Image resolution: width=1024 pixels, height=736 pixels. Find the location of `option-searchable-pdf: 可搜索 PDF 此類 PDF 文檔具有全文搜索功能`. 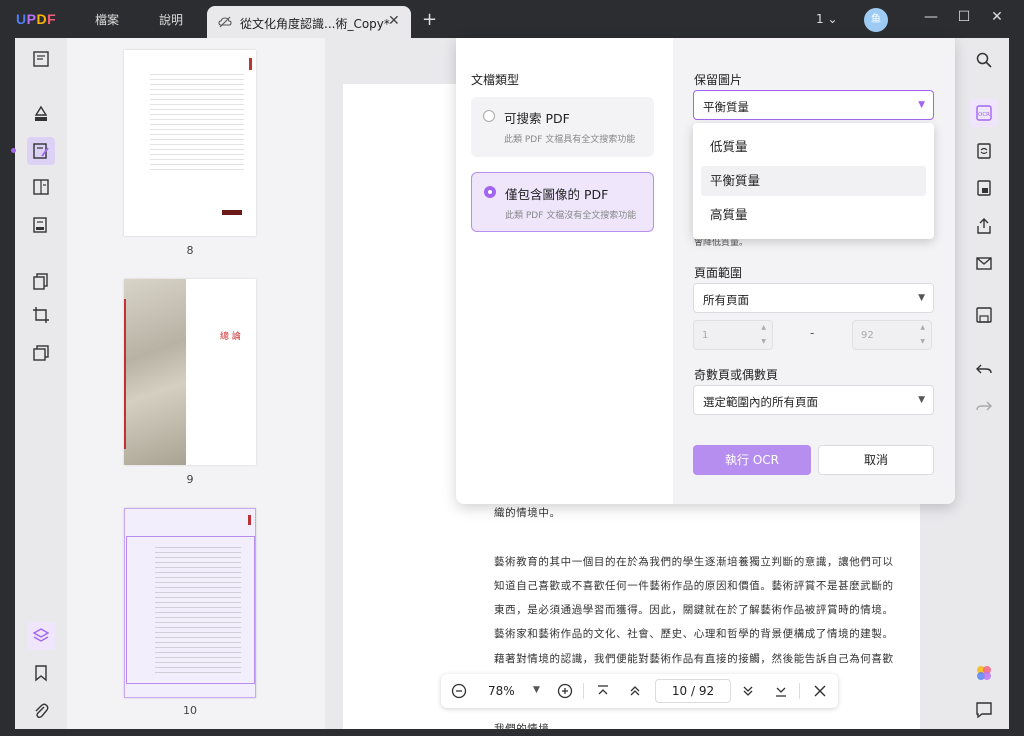

option-searchable-pdf: 可搜索 PDF 此類 PDF 文檔具有全文搜索功能 is located at coordinates (562, 127).